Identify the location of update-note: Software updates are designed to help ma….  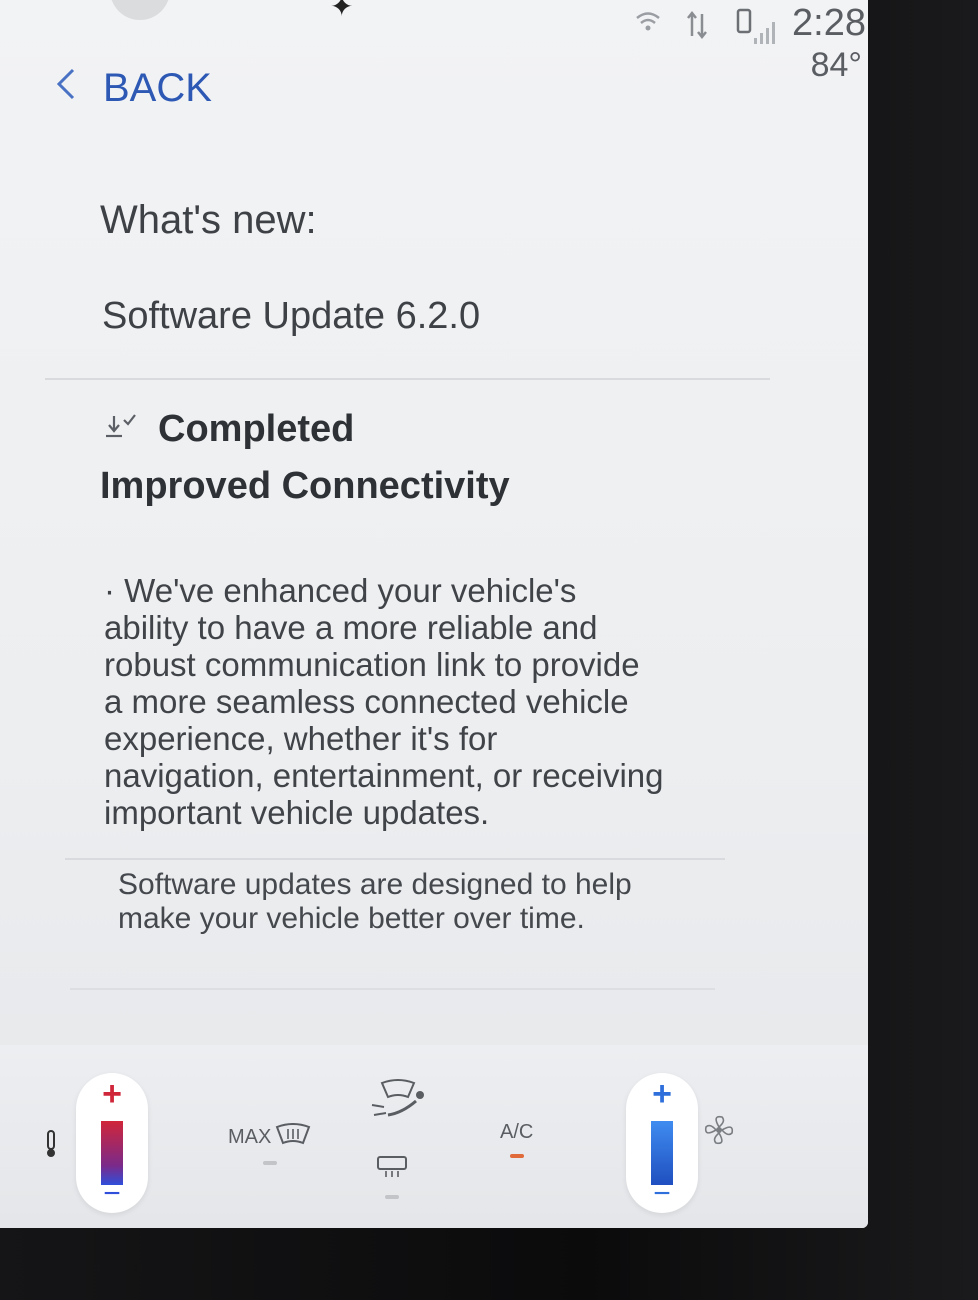
(375, 901).